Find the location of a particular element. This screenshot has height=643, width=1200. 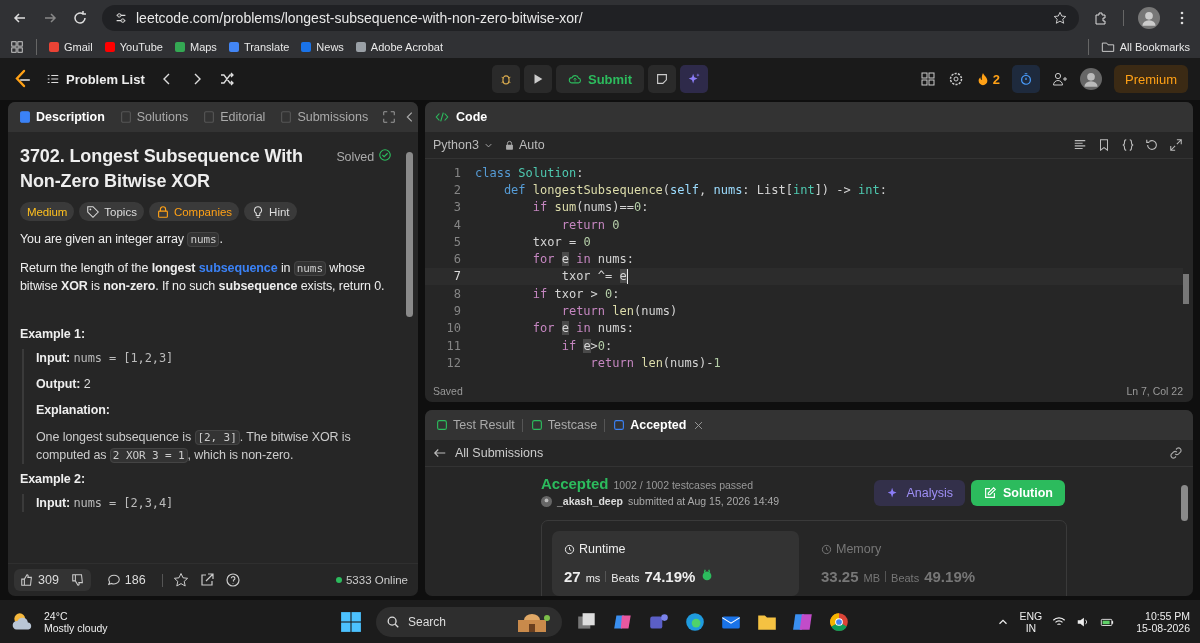

user-avatar is located at coordinates (1091, 79).